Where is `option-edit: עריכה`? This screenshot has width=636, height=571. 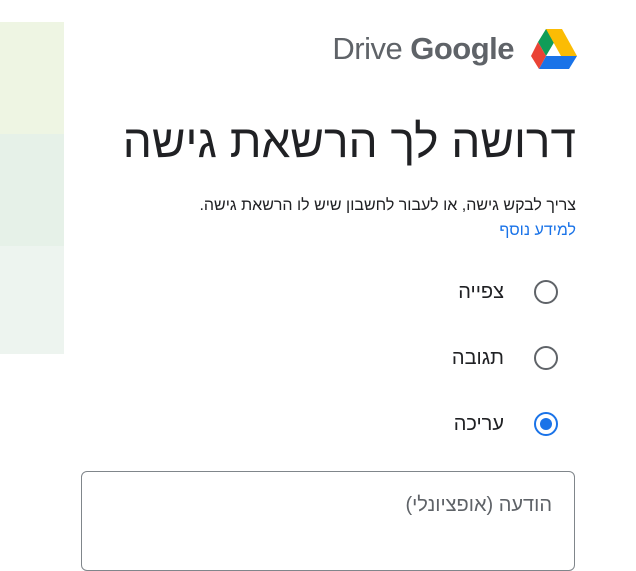 option-edit: עריכה is located at coordinates (505, 424).